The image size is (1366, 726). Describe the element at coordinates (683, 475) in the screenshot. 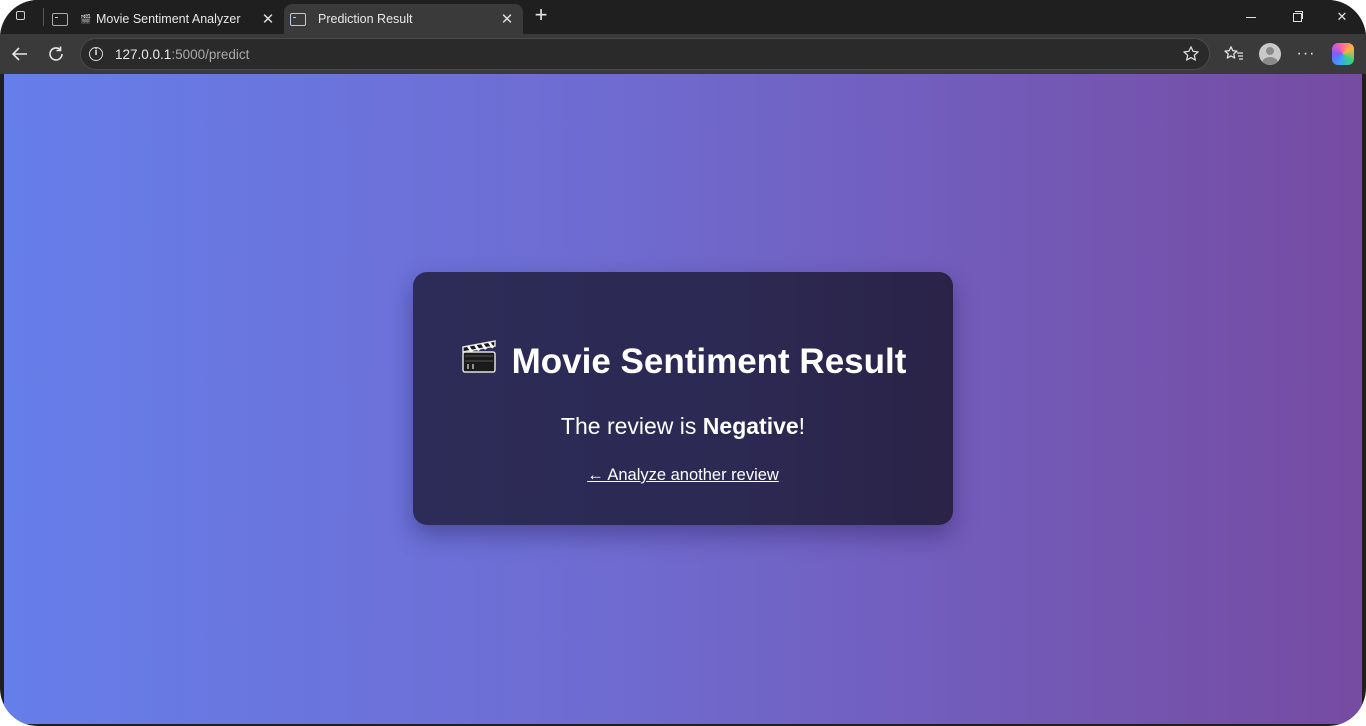

I see `analyze-another-link: ← Analyze another review` at that location.